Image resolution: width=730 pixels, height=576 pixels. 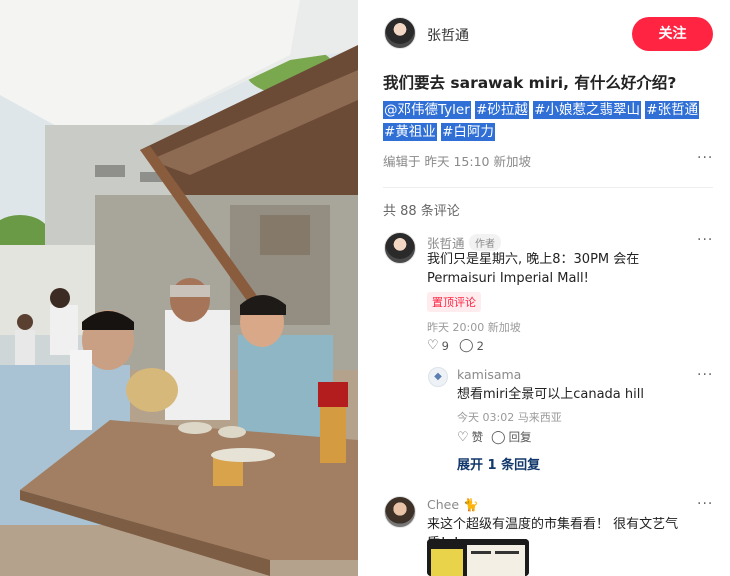 What do you see at coordinates (474, 327) in the screenshot?
I see `comment-time: 昨天 20:00 新加坡` at bounding box center [474, 327].